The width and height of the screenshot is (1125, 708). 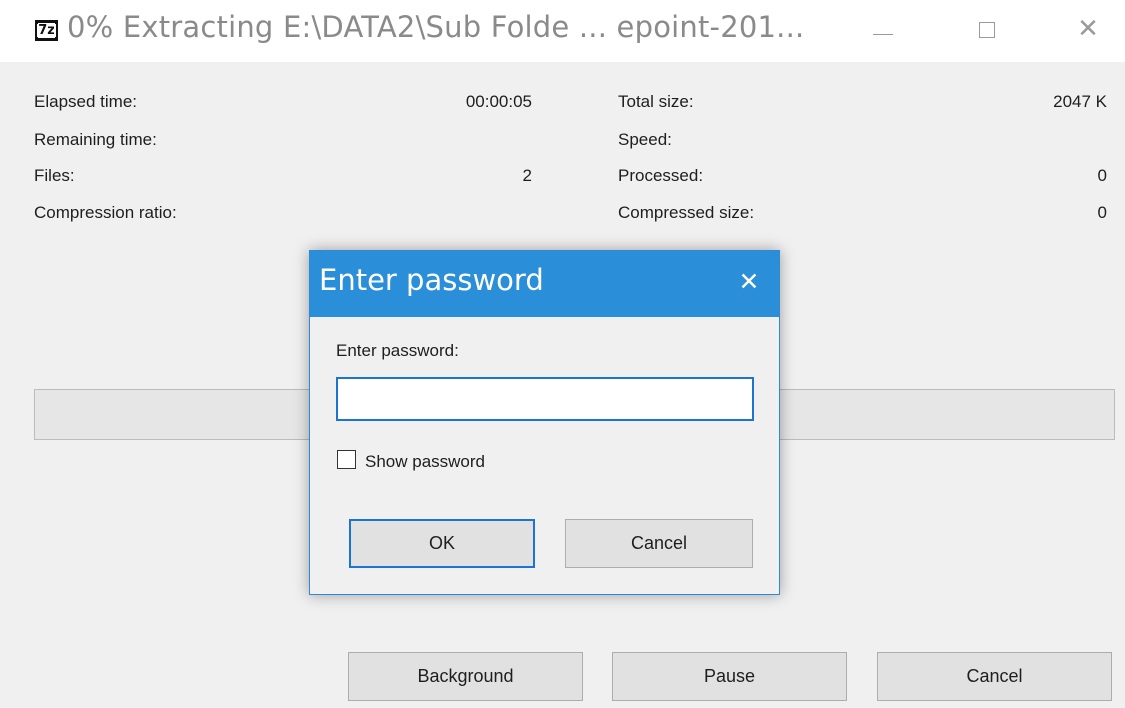 I want to click on close-button: ✕, so click(x=1088, y=31).